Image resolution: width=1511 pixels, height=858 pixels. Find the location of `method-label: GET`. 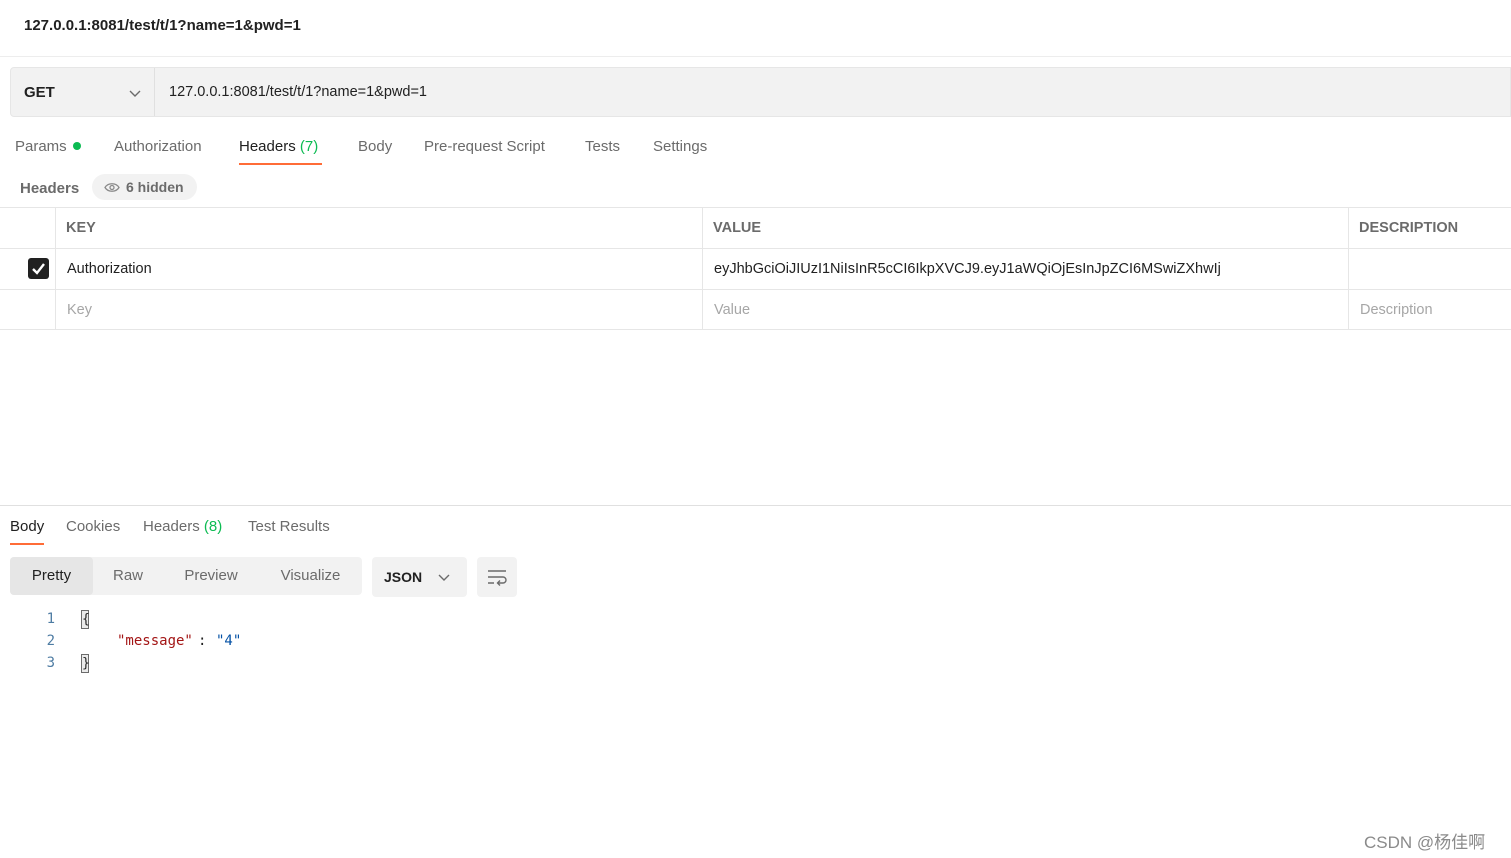

method-label: GET is located at coordinates (39, 92).